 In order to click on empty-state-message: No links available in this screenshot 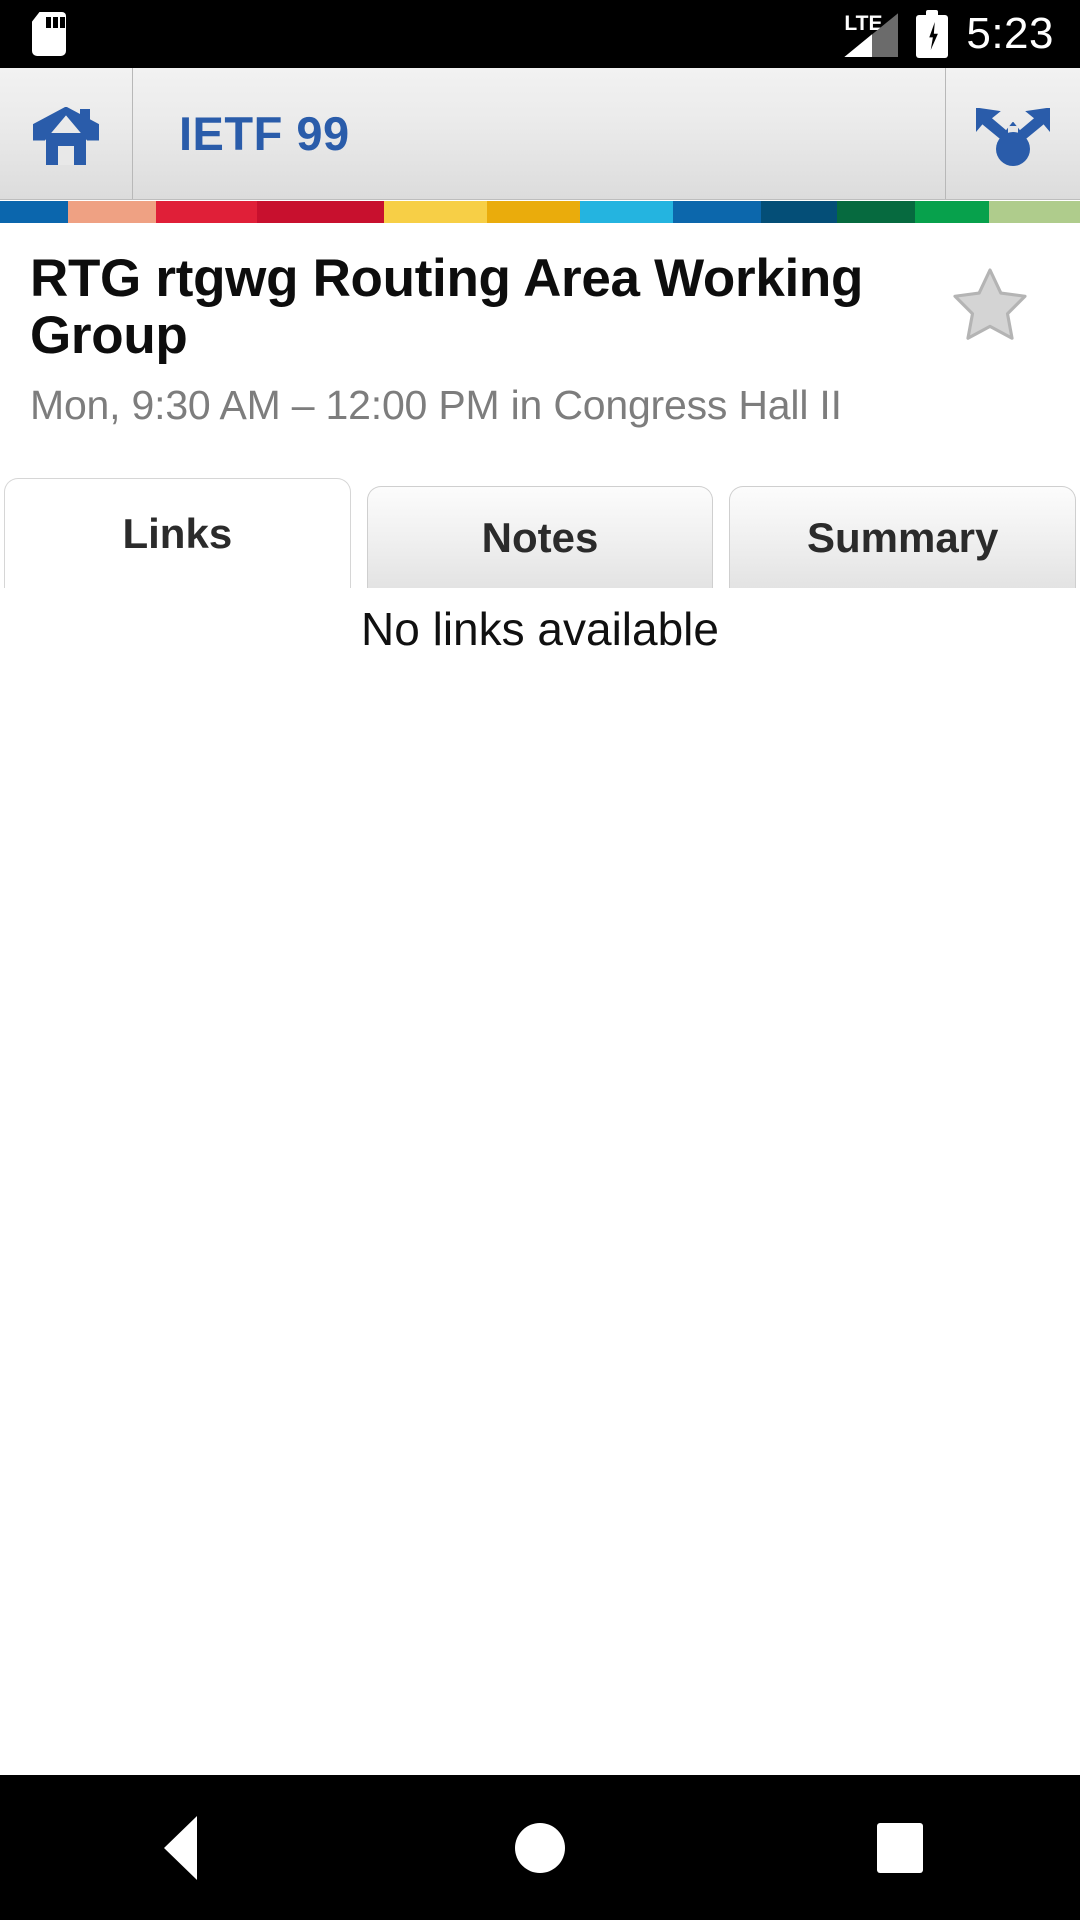, I will do `click(540, 629)`.